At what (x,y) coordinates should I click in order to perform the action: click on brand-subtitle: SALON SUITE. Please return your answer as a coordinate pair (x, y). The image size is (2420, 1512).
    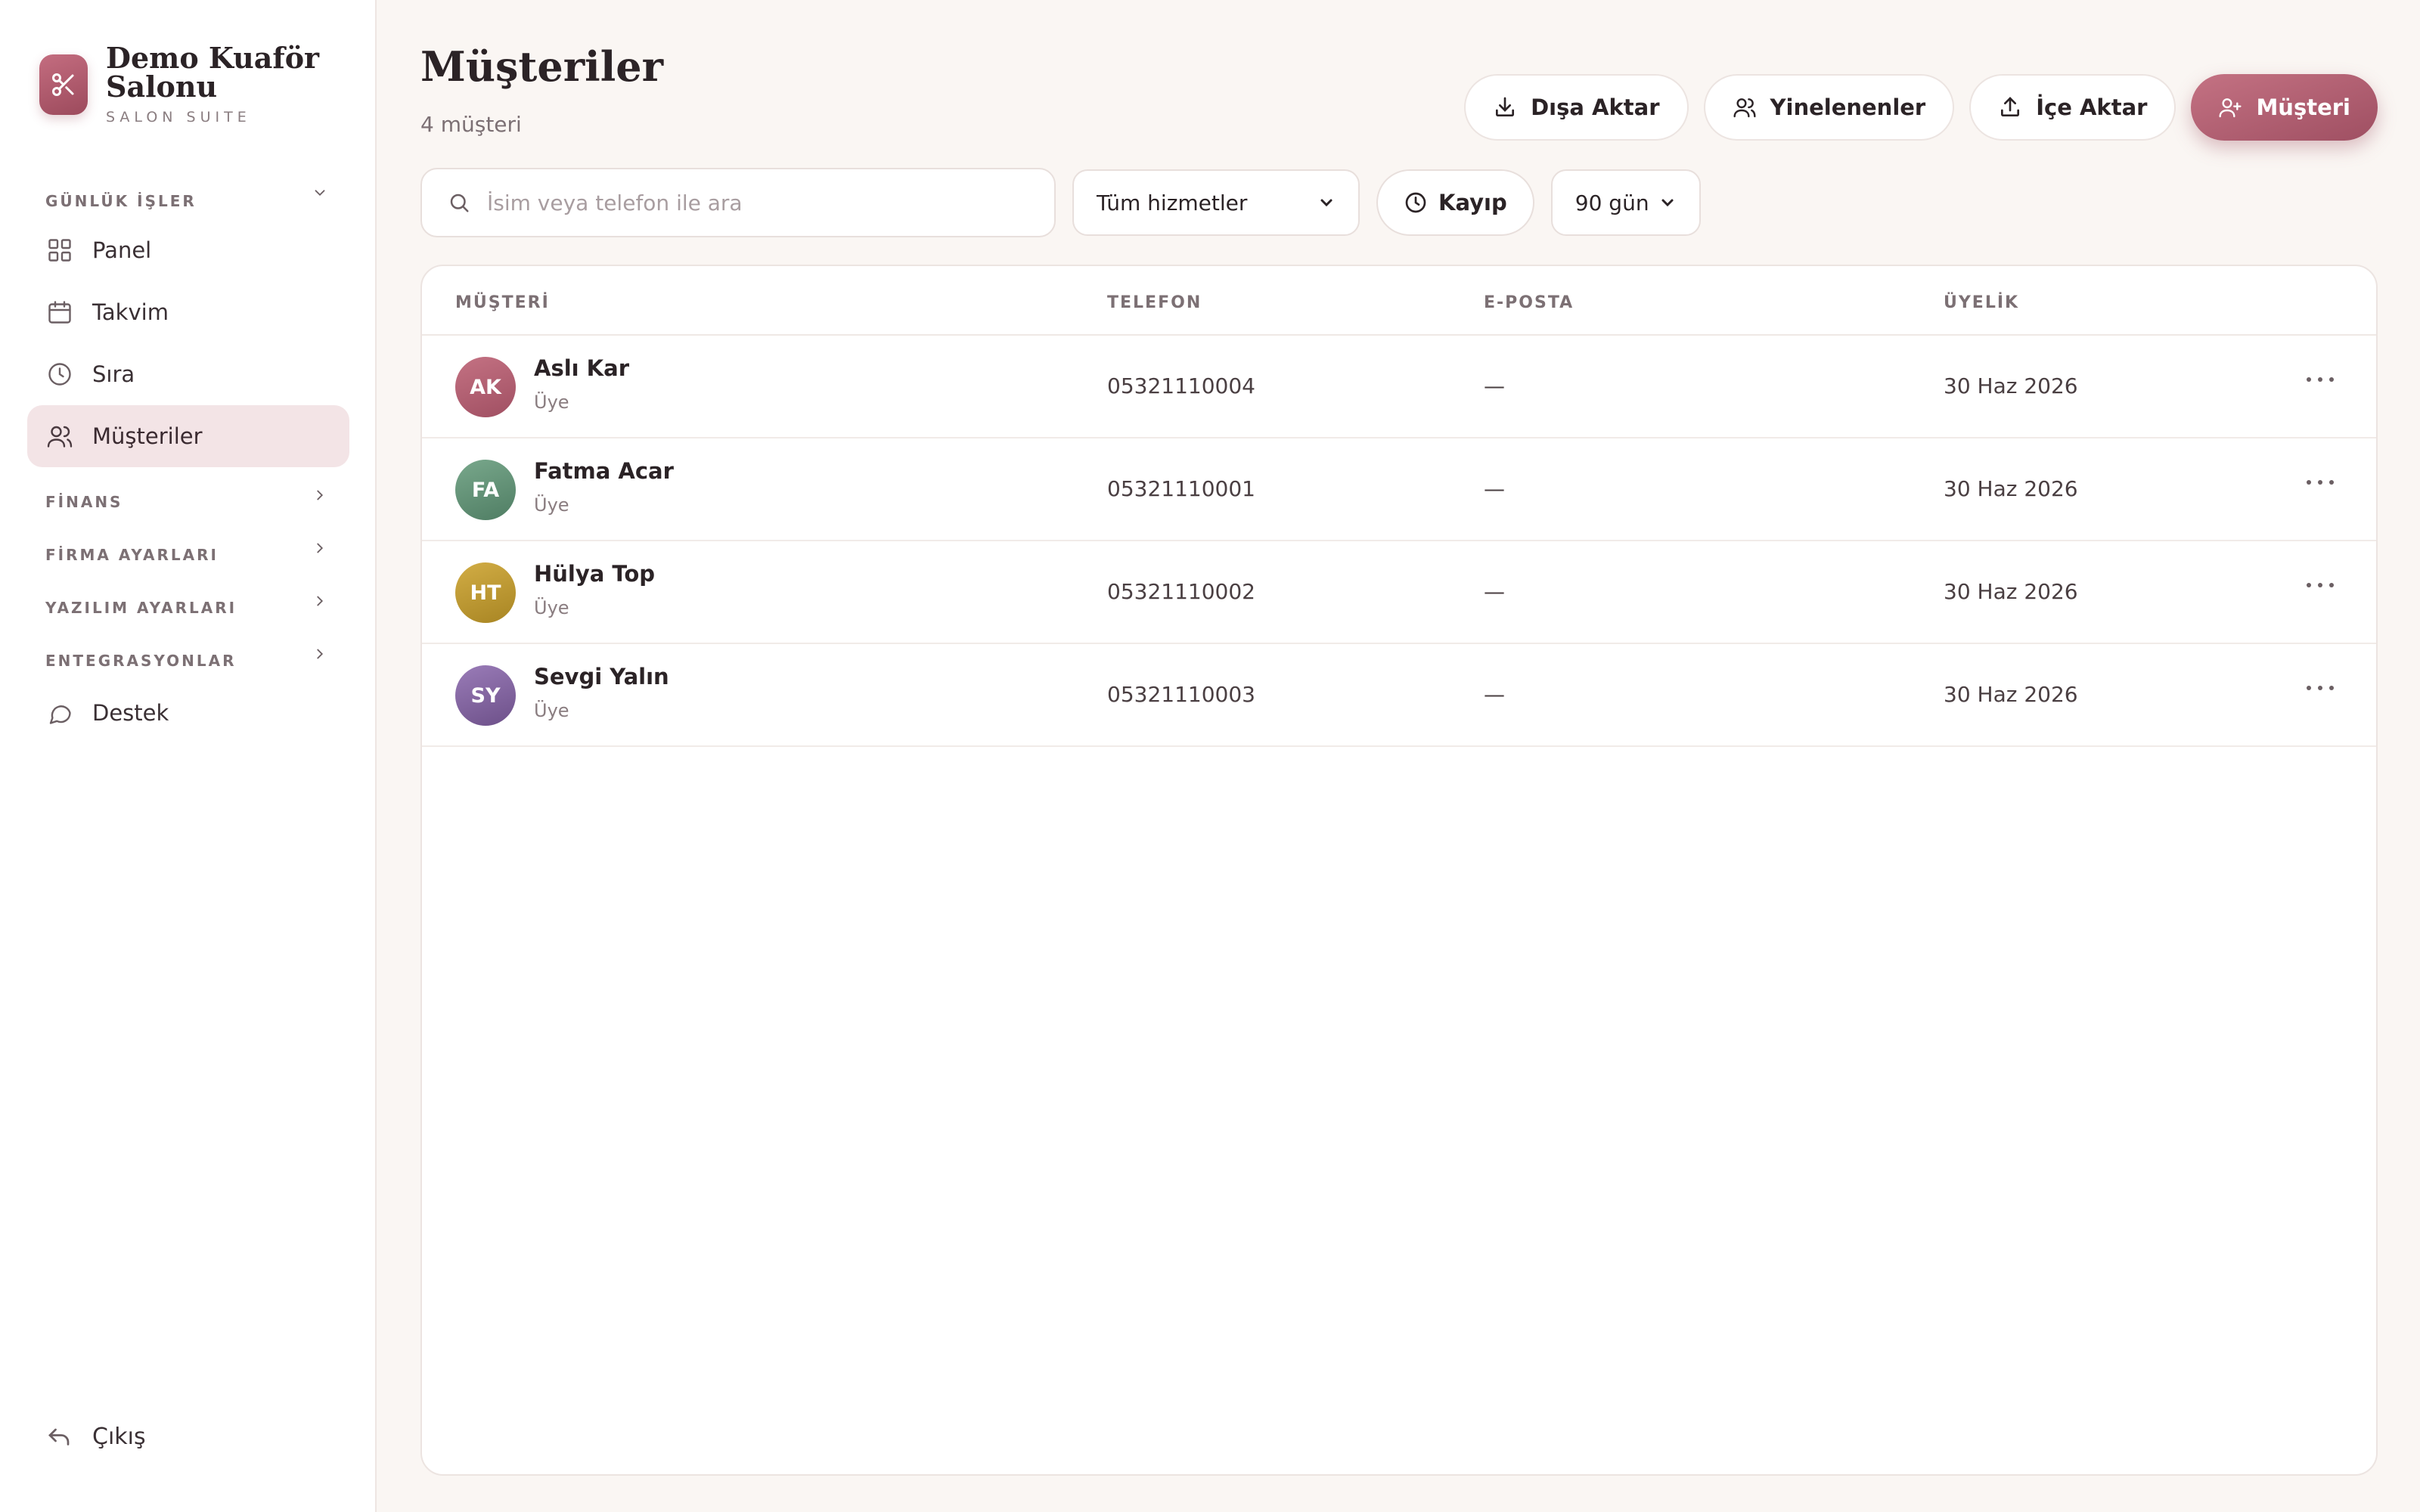
    Looking at the image, I should click on (178, 117).